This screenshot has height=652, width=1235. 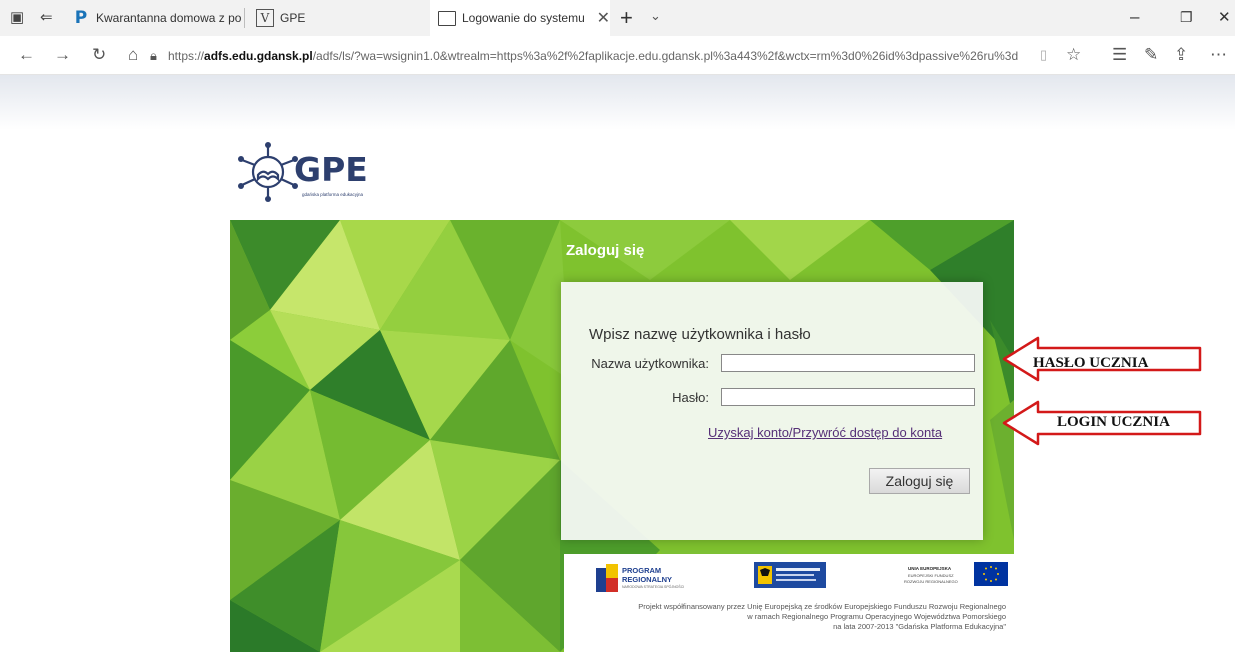 I want to click on share-icon: ⇪, so click(x=1181, y=55).